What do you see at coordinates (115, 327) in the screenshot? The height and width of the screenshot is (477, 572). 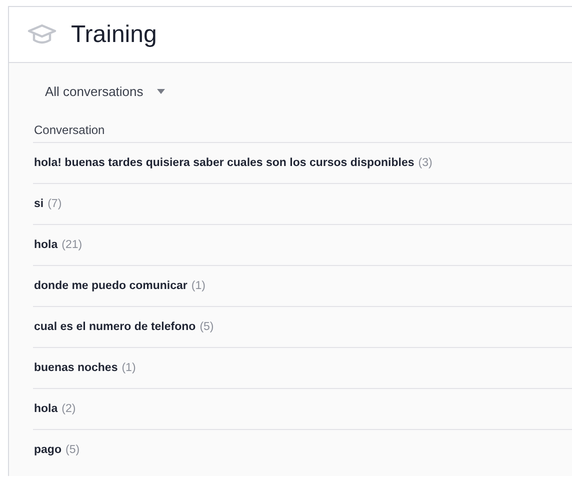 I see `conversation-text: cual es el numero de telefono` at bounding box center [115, 327].